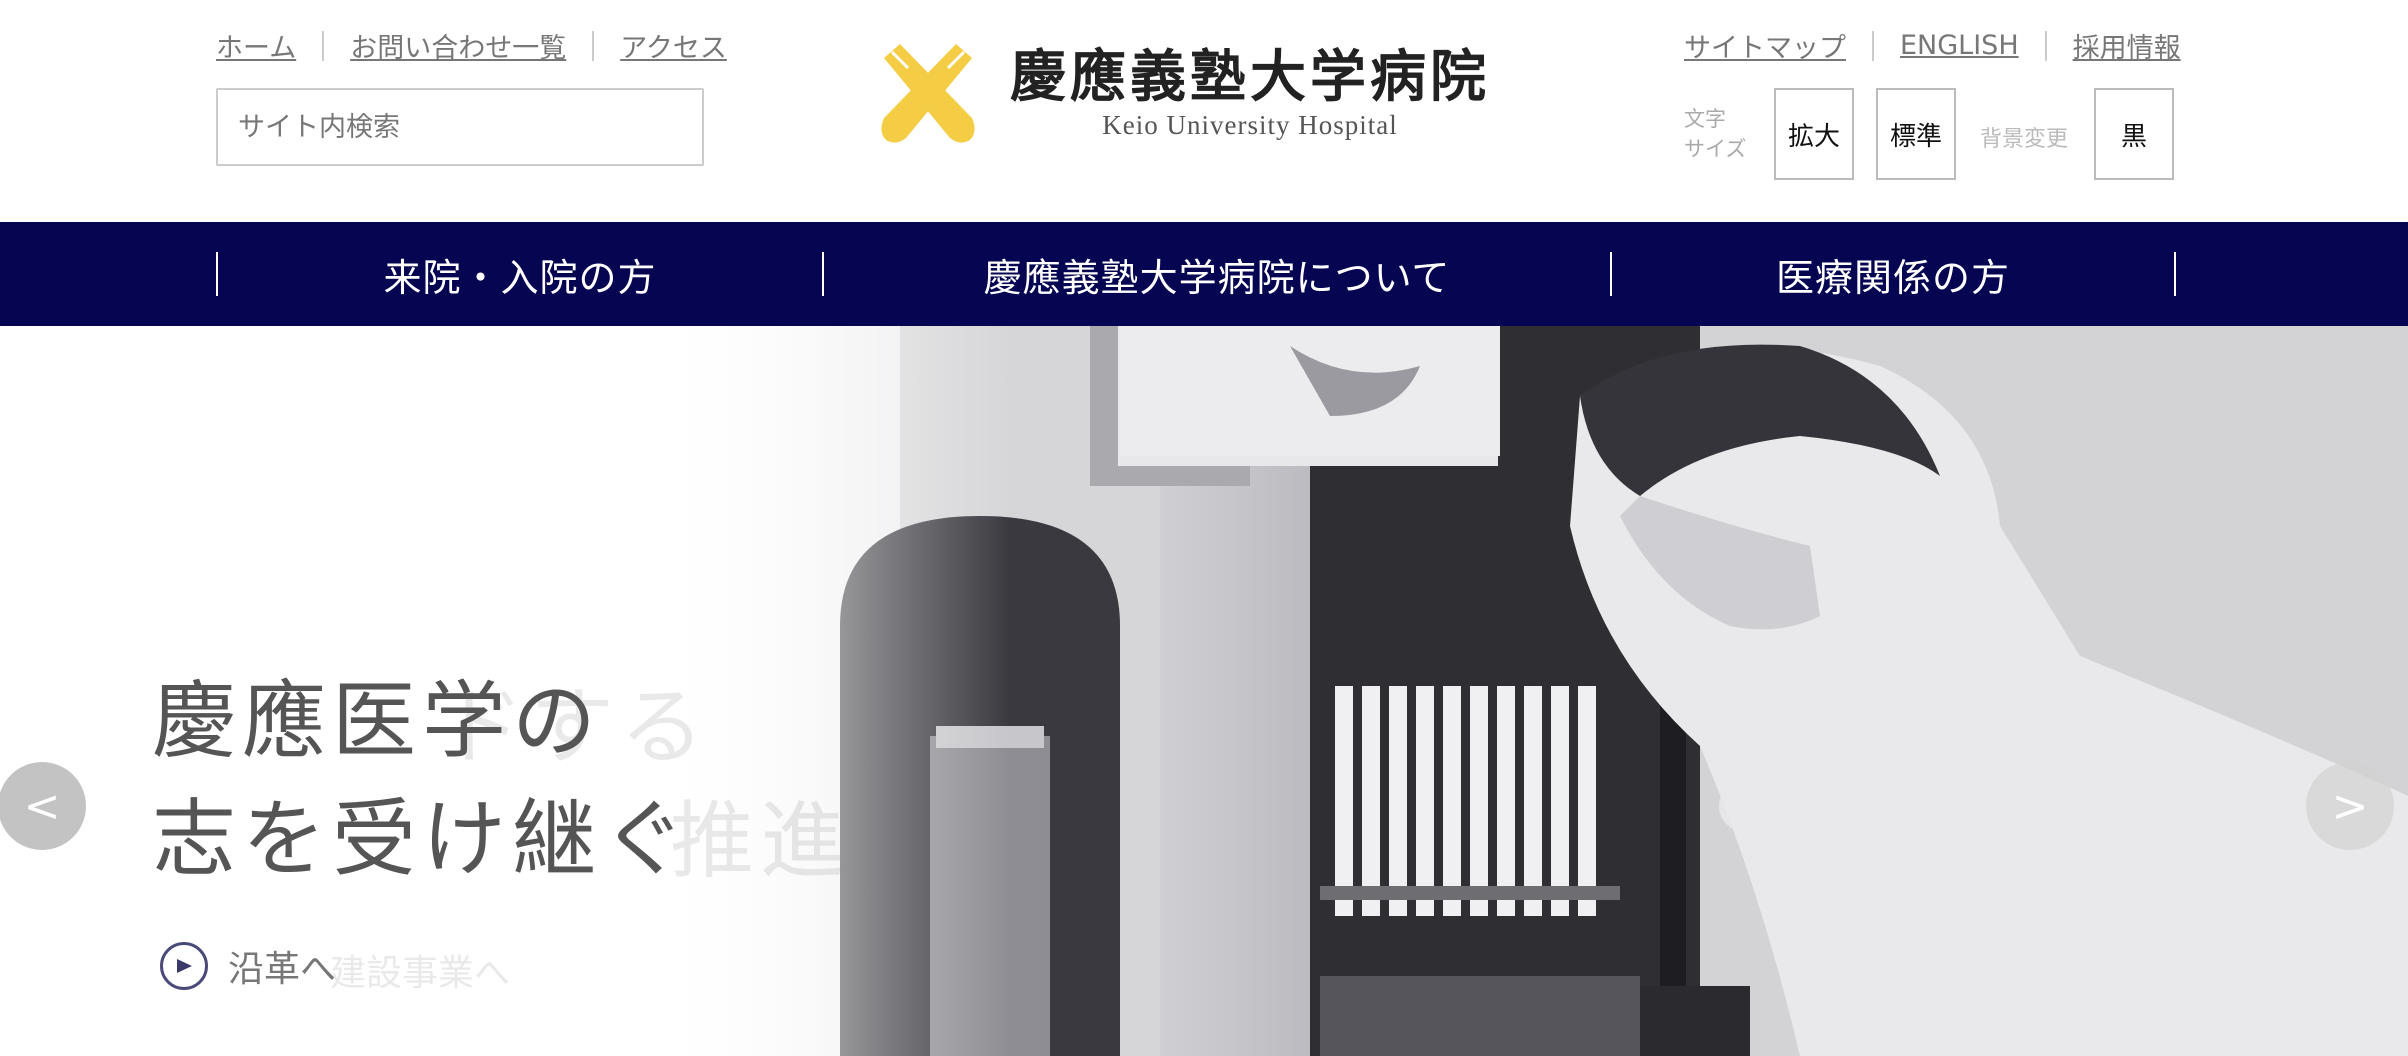 Image resolution: width=2408 pixels, height=1056 pixels. Describe the element at coordinates (420, 973) in the screenshot. I see `ghost-link: 建設事業へ` at that location.